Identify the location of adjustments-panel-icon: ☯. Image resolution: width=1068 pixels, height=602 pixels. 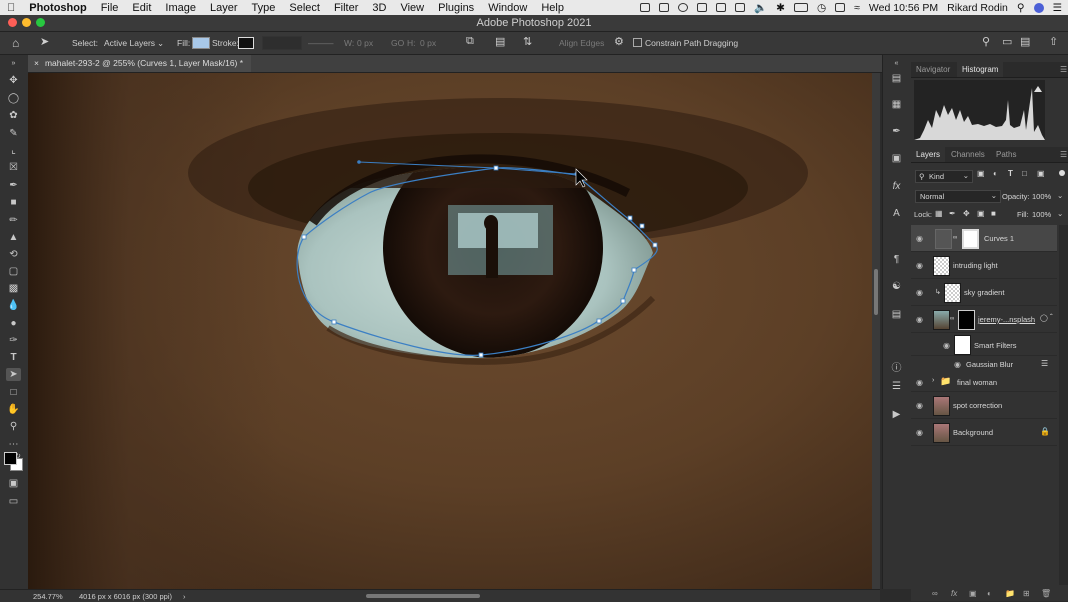
(896, 286).